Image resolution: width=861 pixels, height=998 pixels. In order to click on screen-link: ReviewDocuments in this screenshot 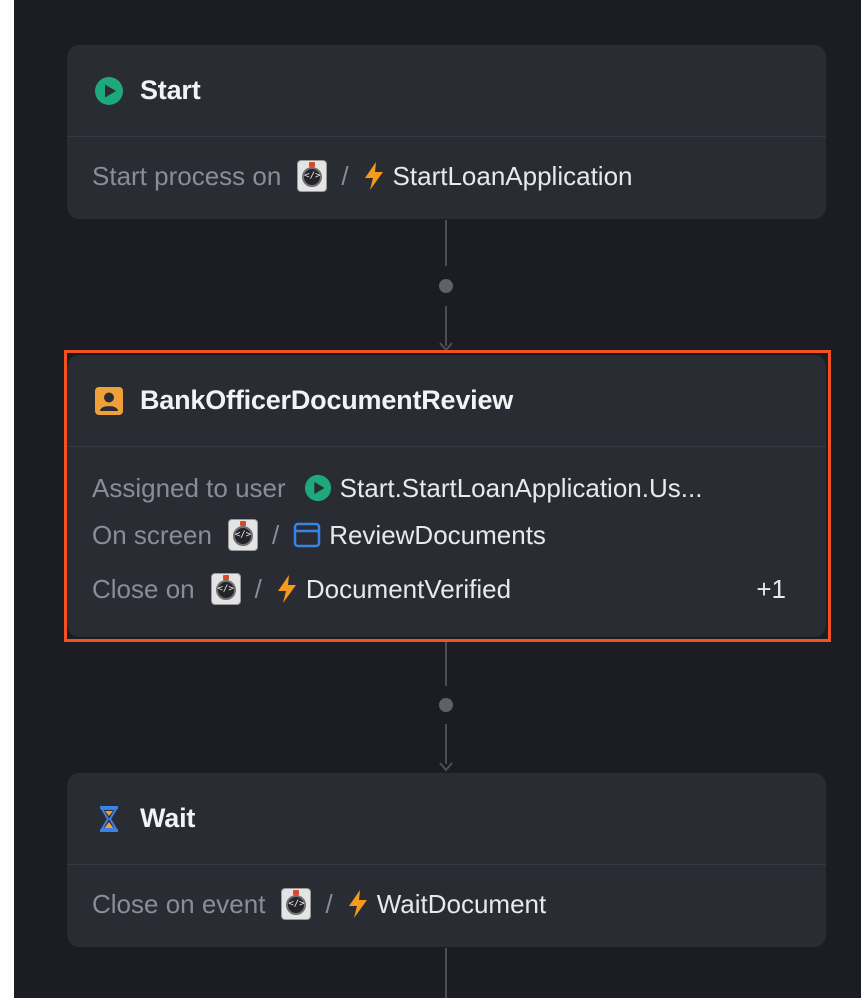, I will do `click(437, 535)`.